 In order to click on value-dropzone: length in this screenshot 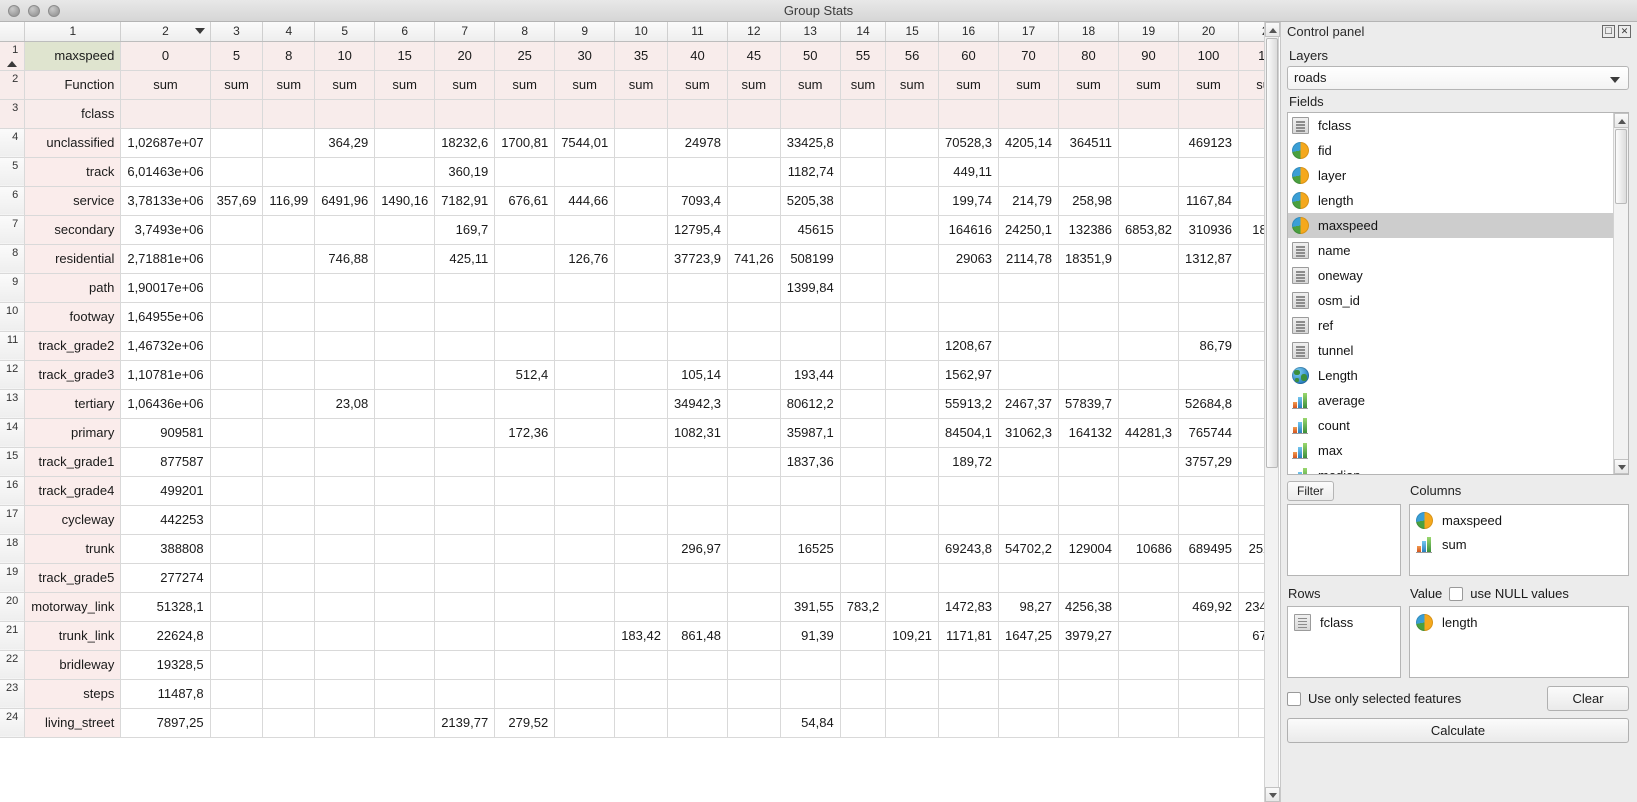, I will do `click(1519, 642)`.